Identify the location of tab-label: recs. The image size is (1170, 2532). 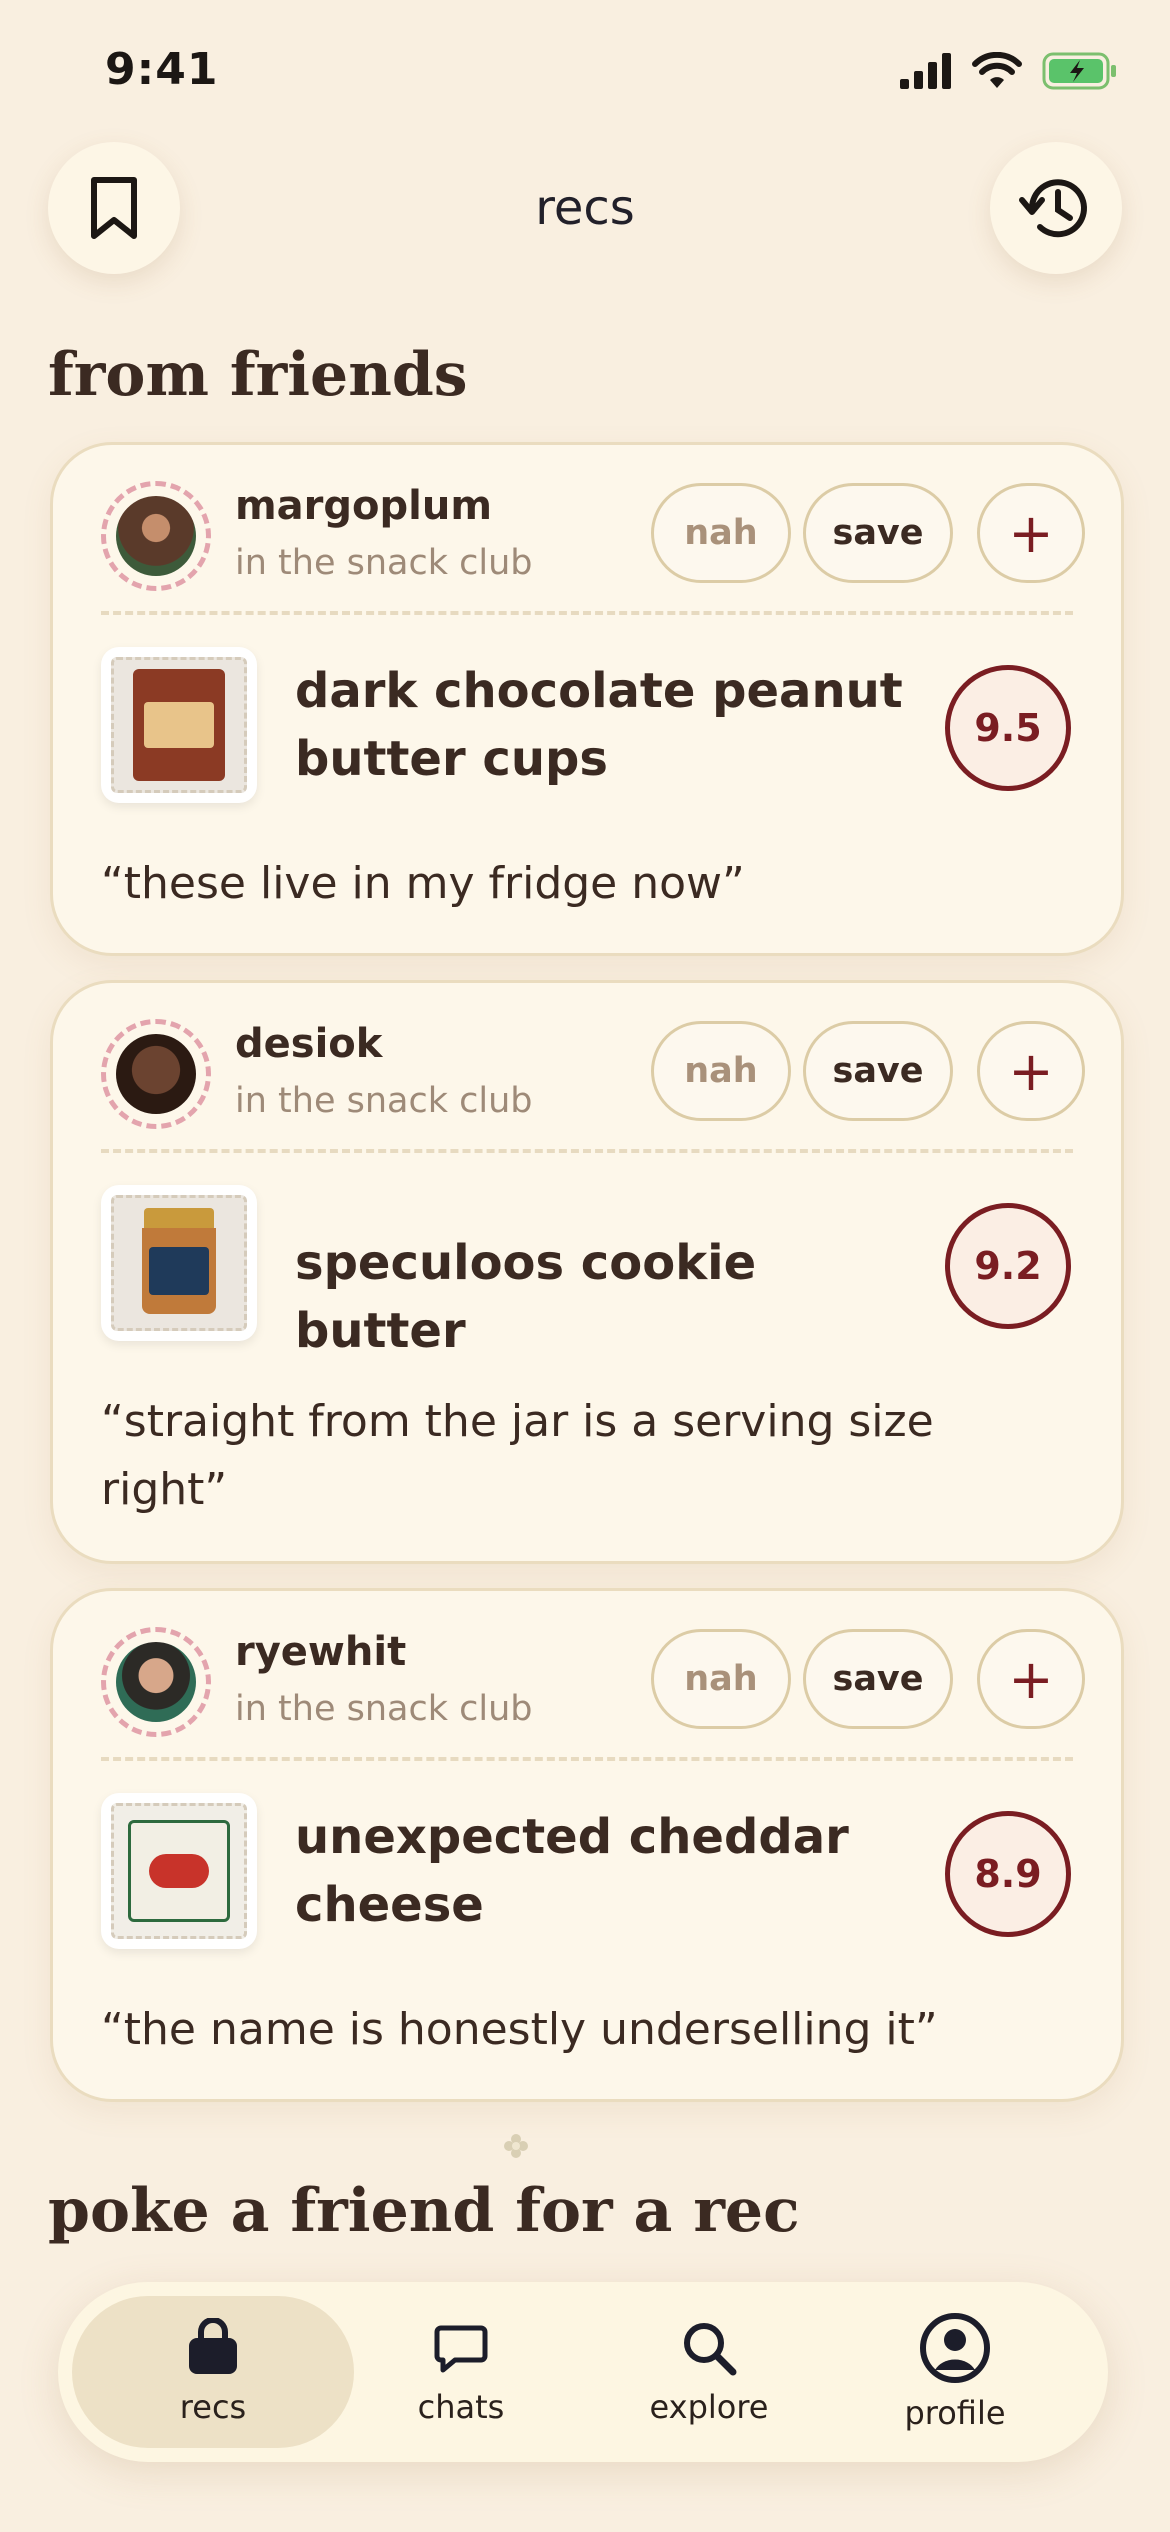
(213, 2407).